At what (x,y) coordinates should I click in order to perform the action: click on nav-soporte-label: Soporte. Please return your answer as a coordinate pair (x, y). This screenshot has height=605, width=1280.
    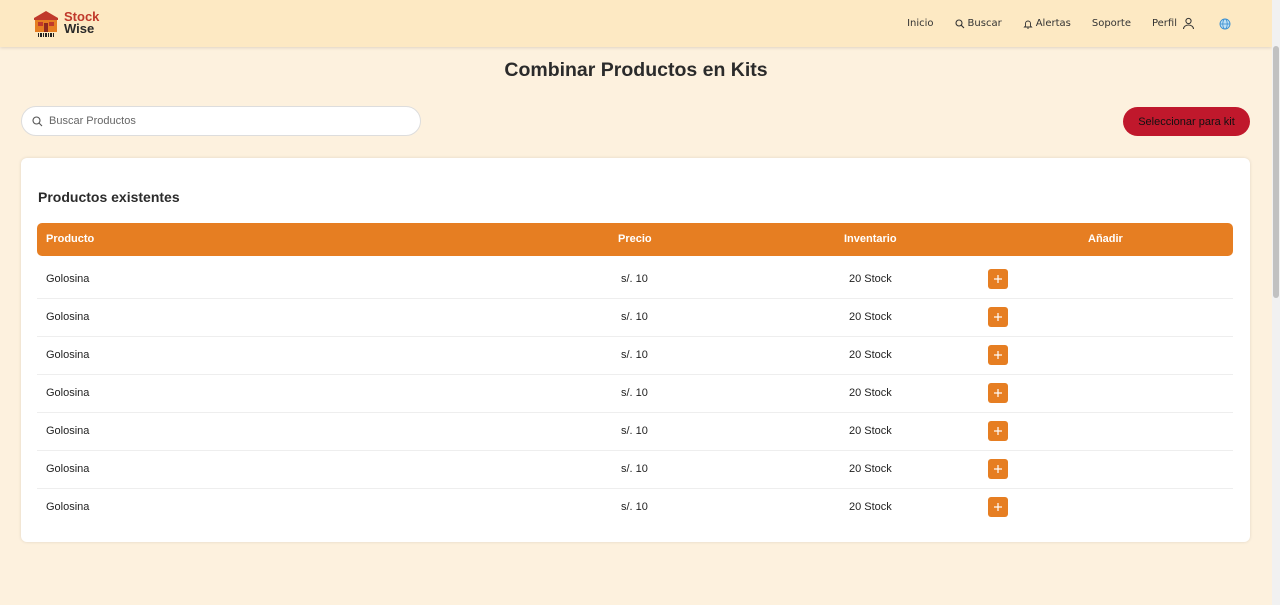
    Looking at the image, I should click on (1111, 23).